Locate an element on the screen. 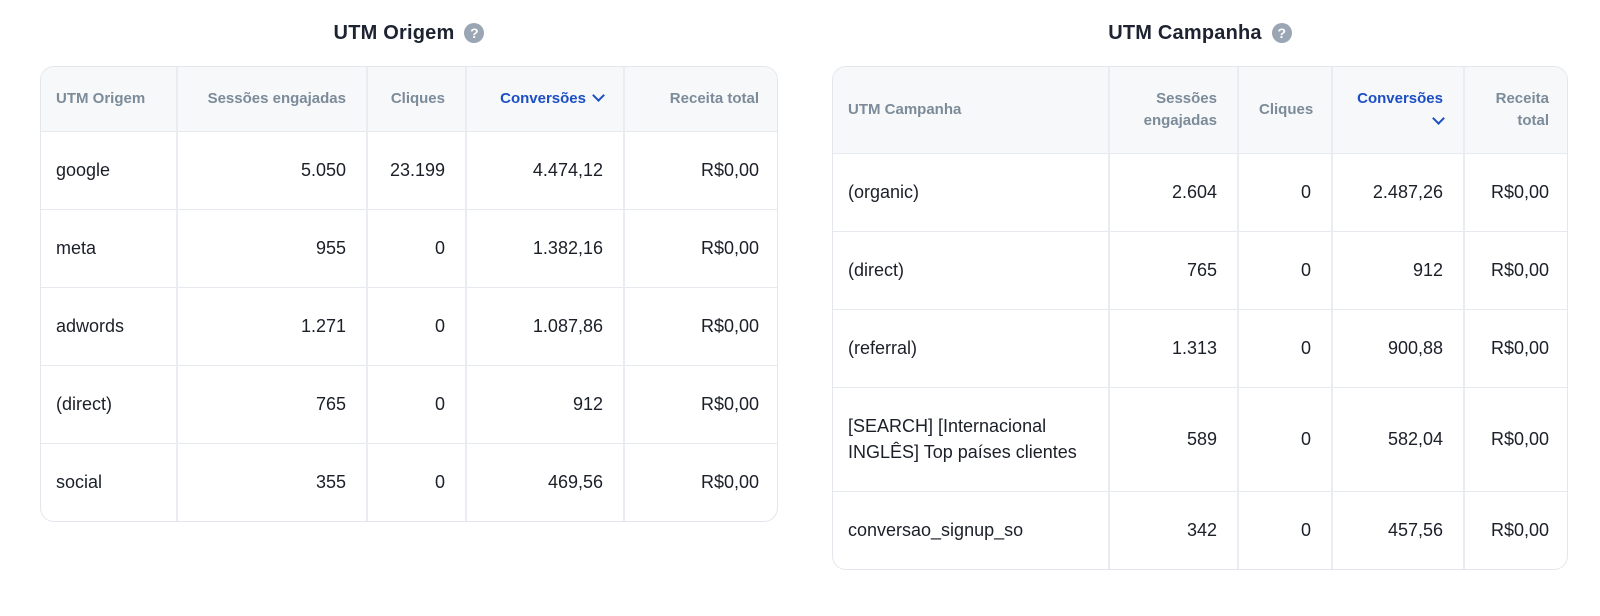  cell-cliques: 23.199 is located at coordinates (417, 170).